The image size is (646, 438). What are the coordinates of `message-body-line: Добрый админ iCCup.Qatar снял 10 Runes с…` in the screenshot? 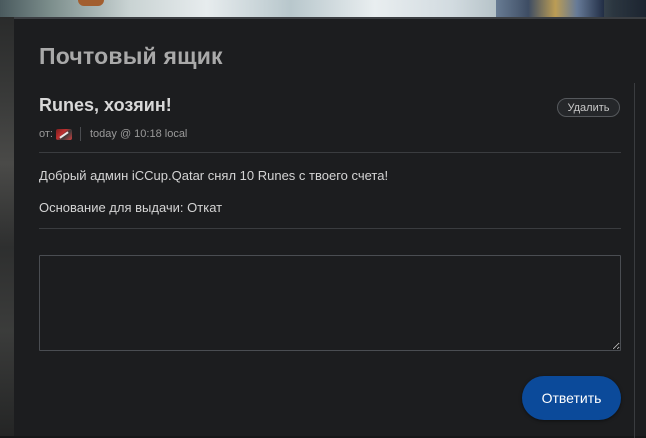 It's located at (214, 175).